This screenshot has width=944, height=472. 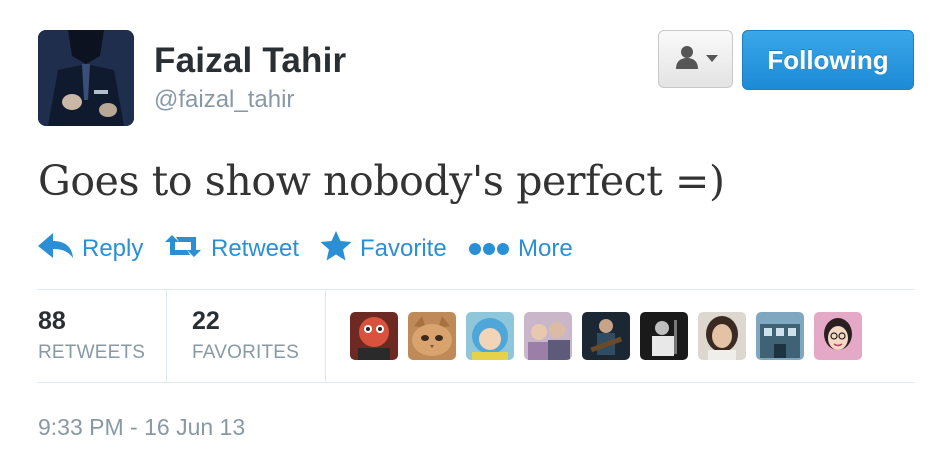 I want to click on user-avatar-blue-hood-child, so click(x=490, y=336).